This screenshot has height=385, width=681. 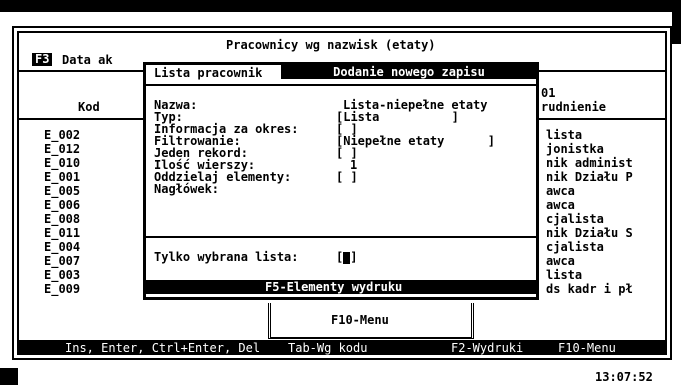 What do you see at coordinates (62, 289) in the screenshot?
I see `table-row-kod: E_009` at bounding box center [62, 289].